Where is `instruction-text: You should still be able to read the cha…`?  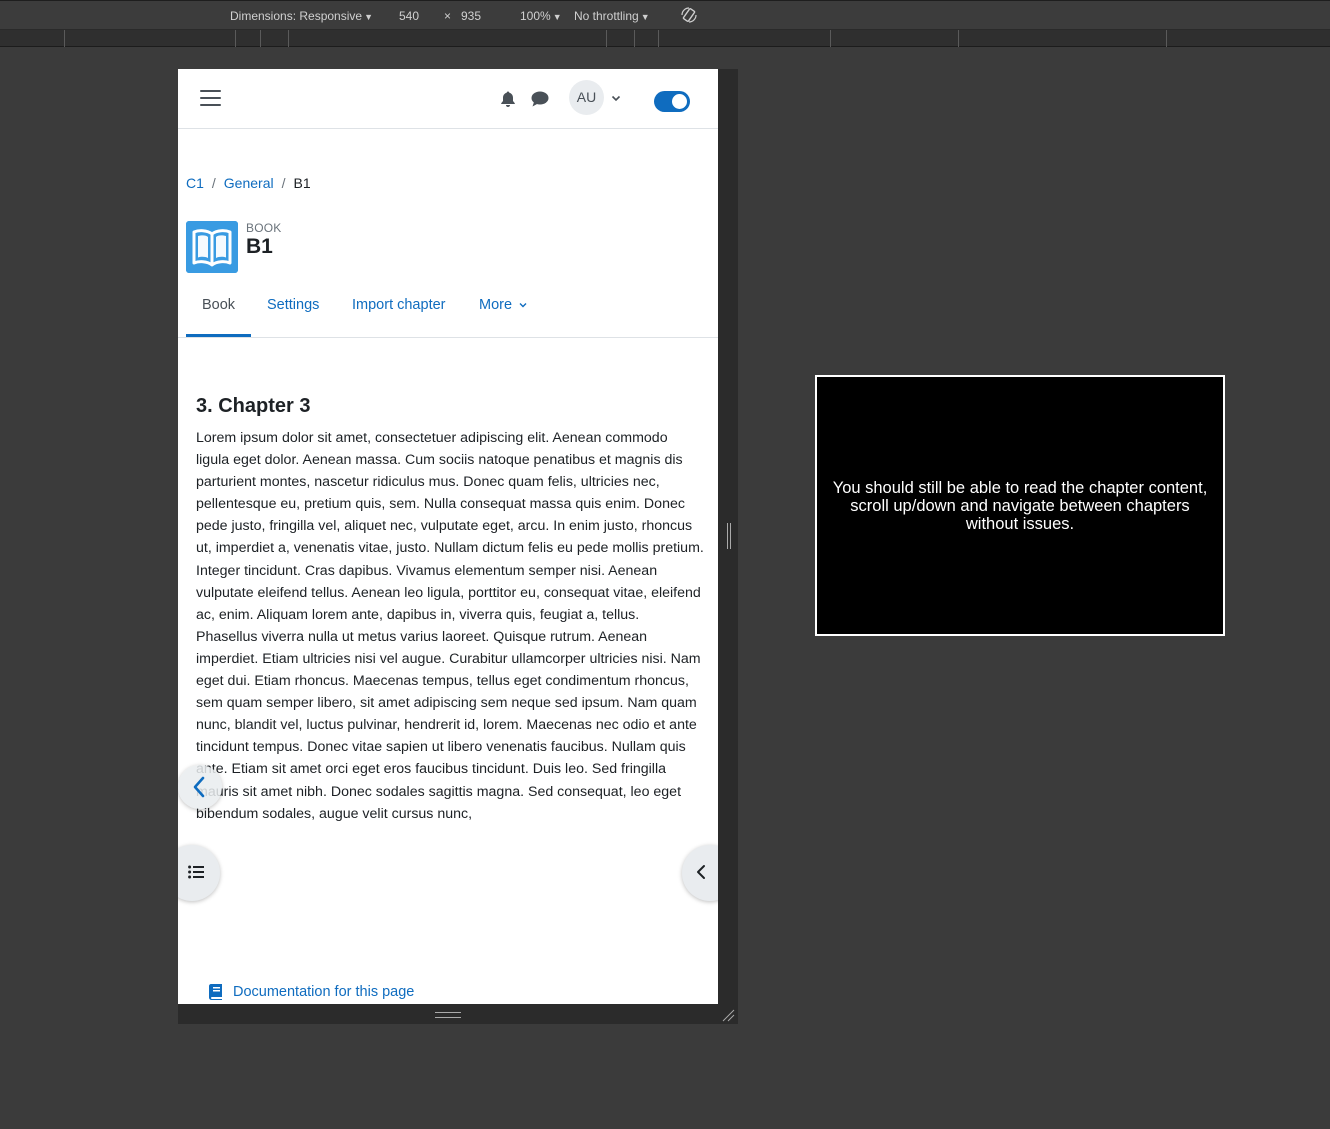 instruction-text: You should still be able to read the cha… is located at coordinates (1020, 505).